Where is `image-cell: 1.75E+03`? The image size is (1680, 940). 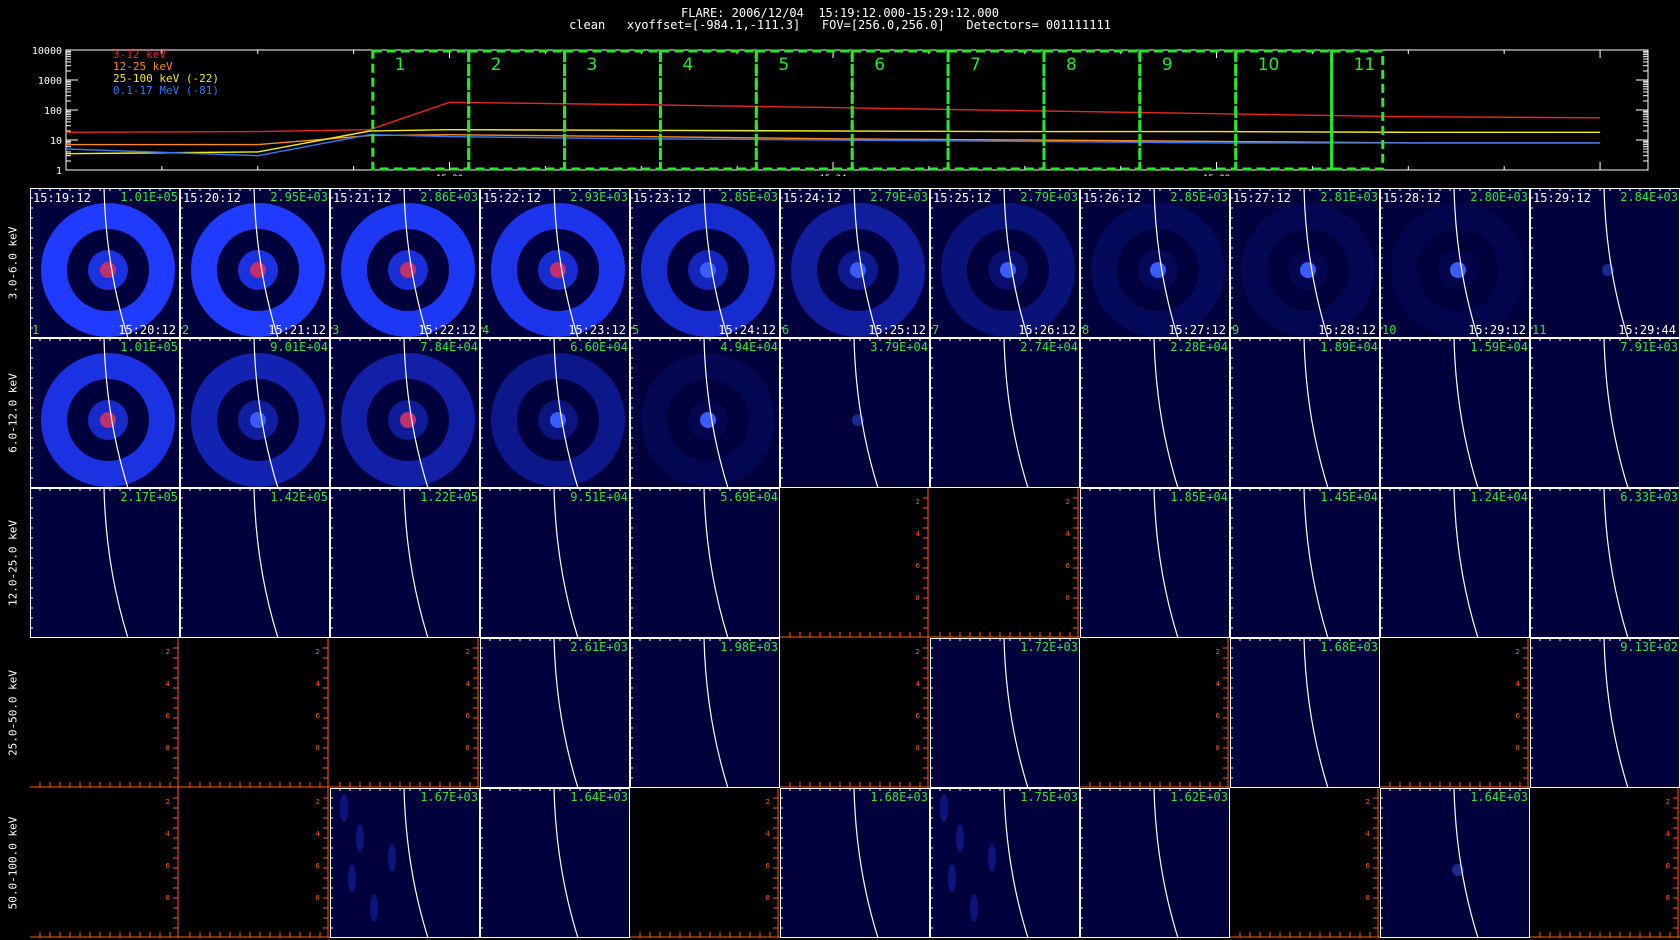 image-cell: 1.75E+03 is located at coordinates (1005, 863).